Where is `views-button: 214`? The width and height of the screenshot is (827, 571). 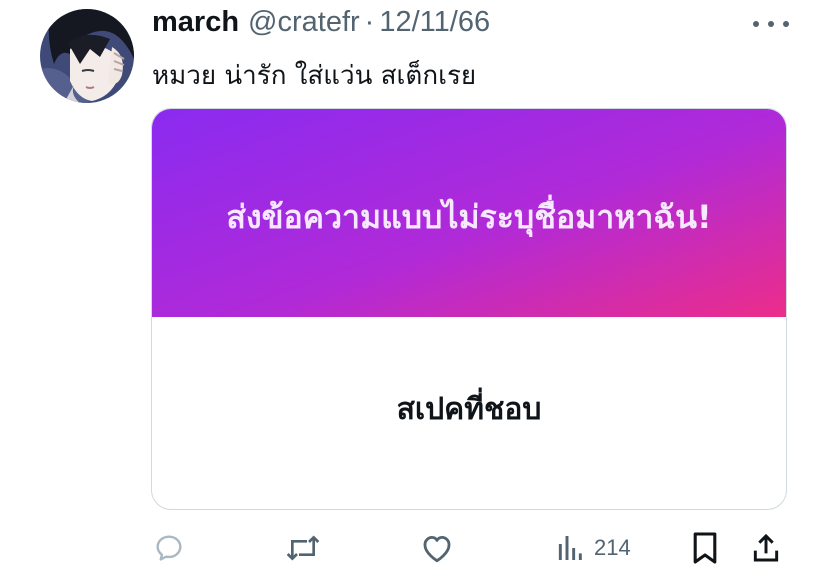
views-button: 214 is located at coordinates (593, 548).